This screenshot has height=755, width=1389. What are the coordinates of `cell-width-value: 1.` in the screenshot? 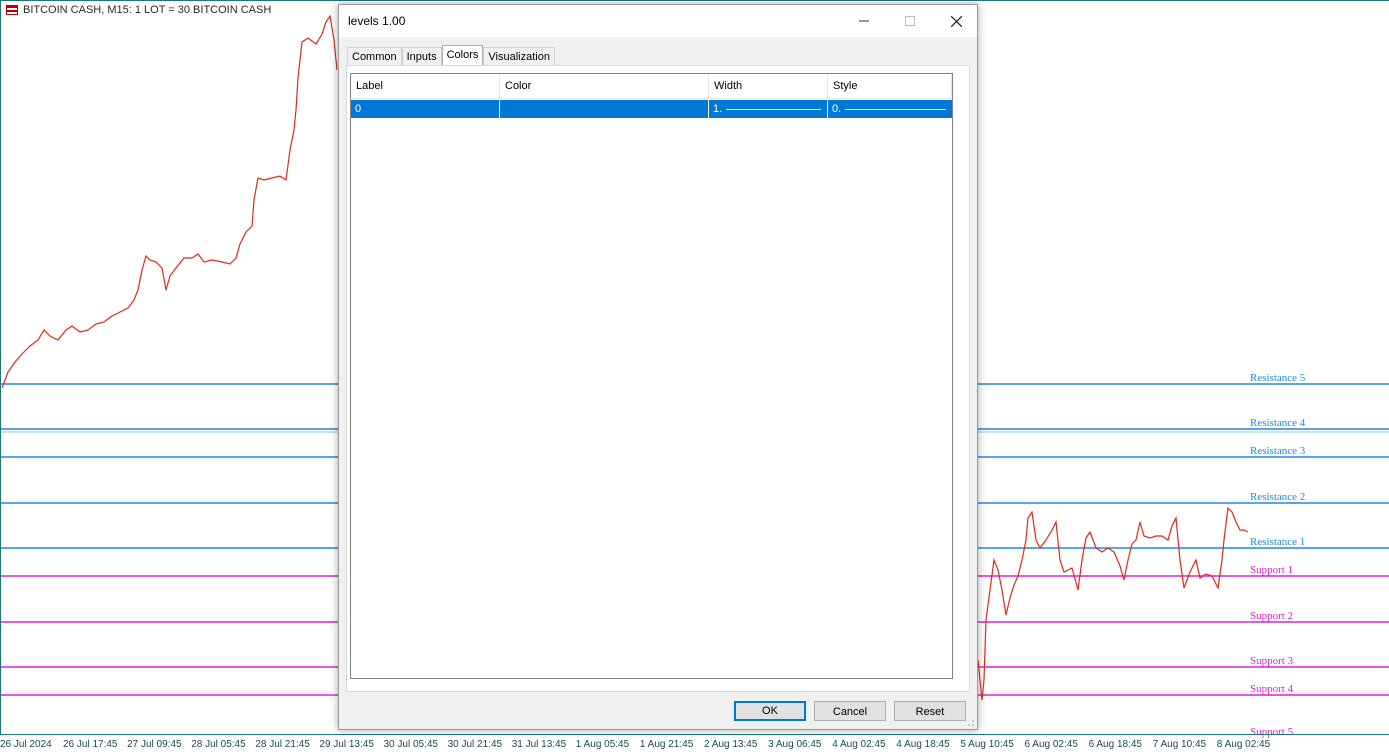 It's located at (718, 109).